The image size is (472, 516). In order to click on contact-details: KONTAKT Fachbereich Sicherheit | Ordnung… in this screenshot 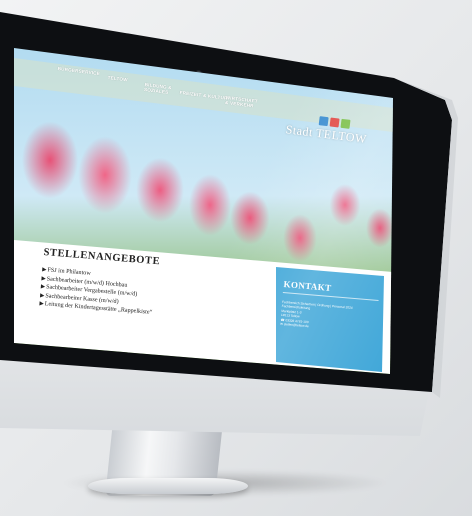, I will do `click(330, 306)`.